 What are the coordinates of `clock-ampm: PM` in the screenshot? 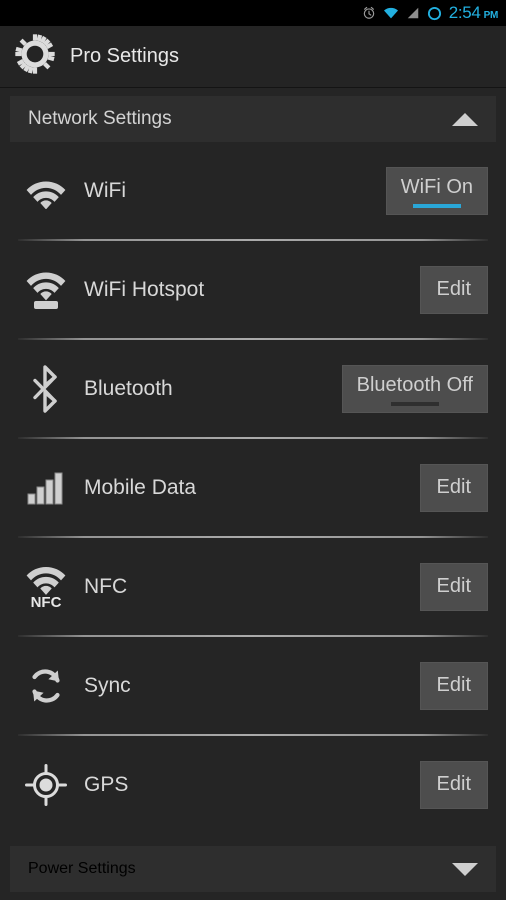 It's located at (491, 15).